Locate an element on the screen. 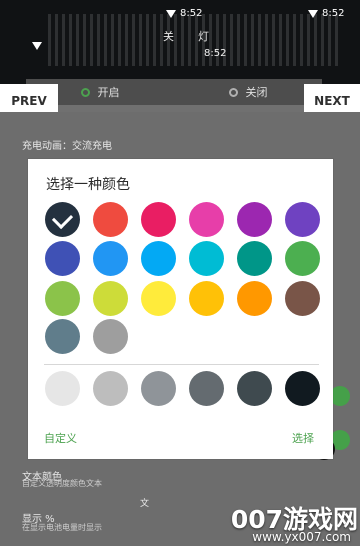 The width and height of the screenshot is (360, 546). mode-off-option: 关闭 is located at coordinates (248, 92).